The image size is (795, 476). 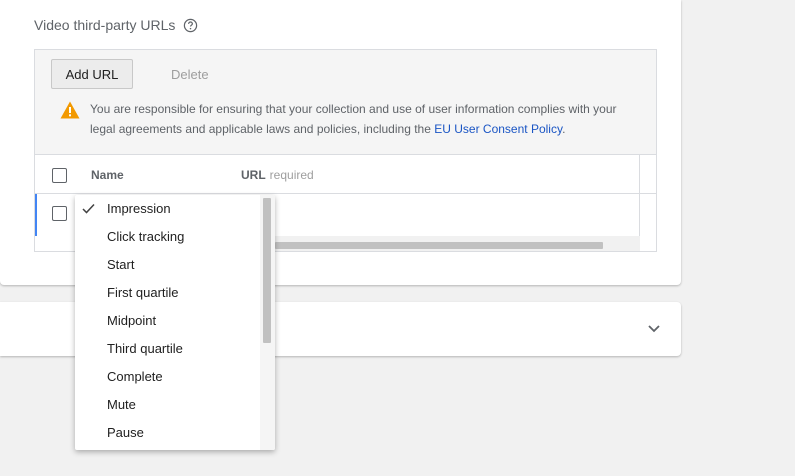 I want to click on menu-item-start: Start, so click(x=167, y=265).